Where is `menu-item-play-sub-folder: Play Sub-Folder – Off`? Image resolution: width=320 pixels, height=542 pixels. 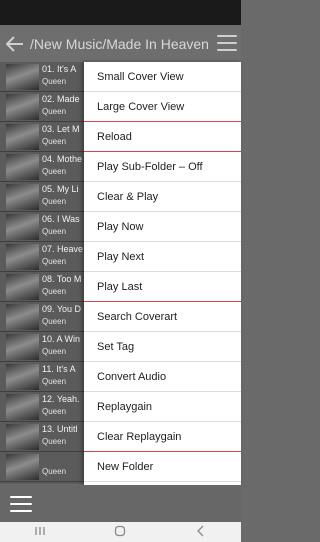
menu-item-play-sub-folder: Play Sub-Folder – Off is located at coordinates (162, 167).